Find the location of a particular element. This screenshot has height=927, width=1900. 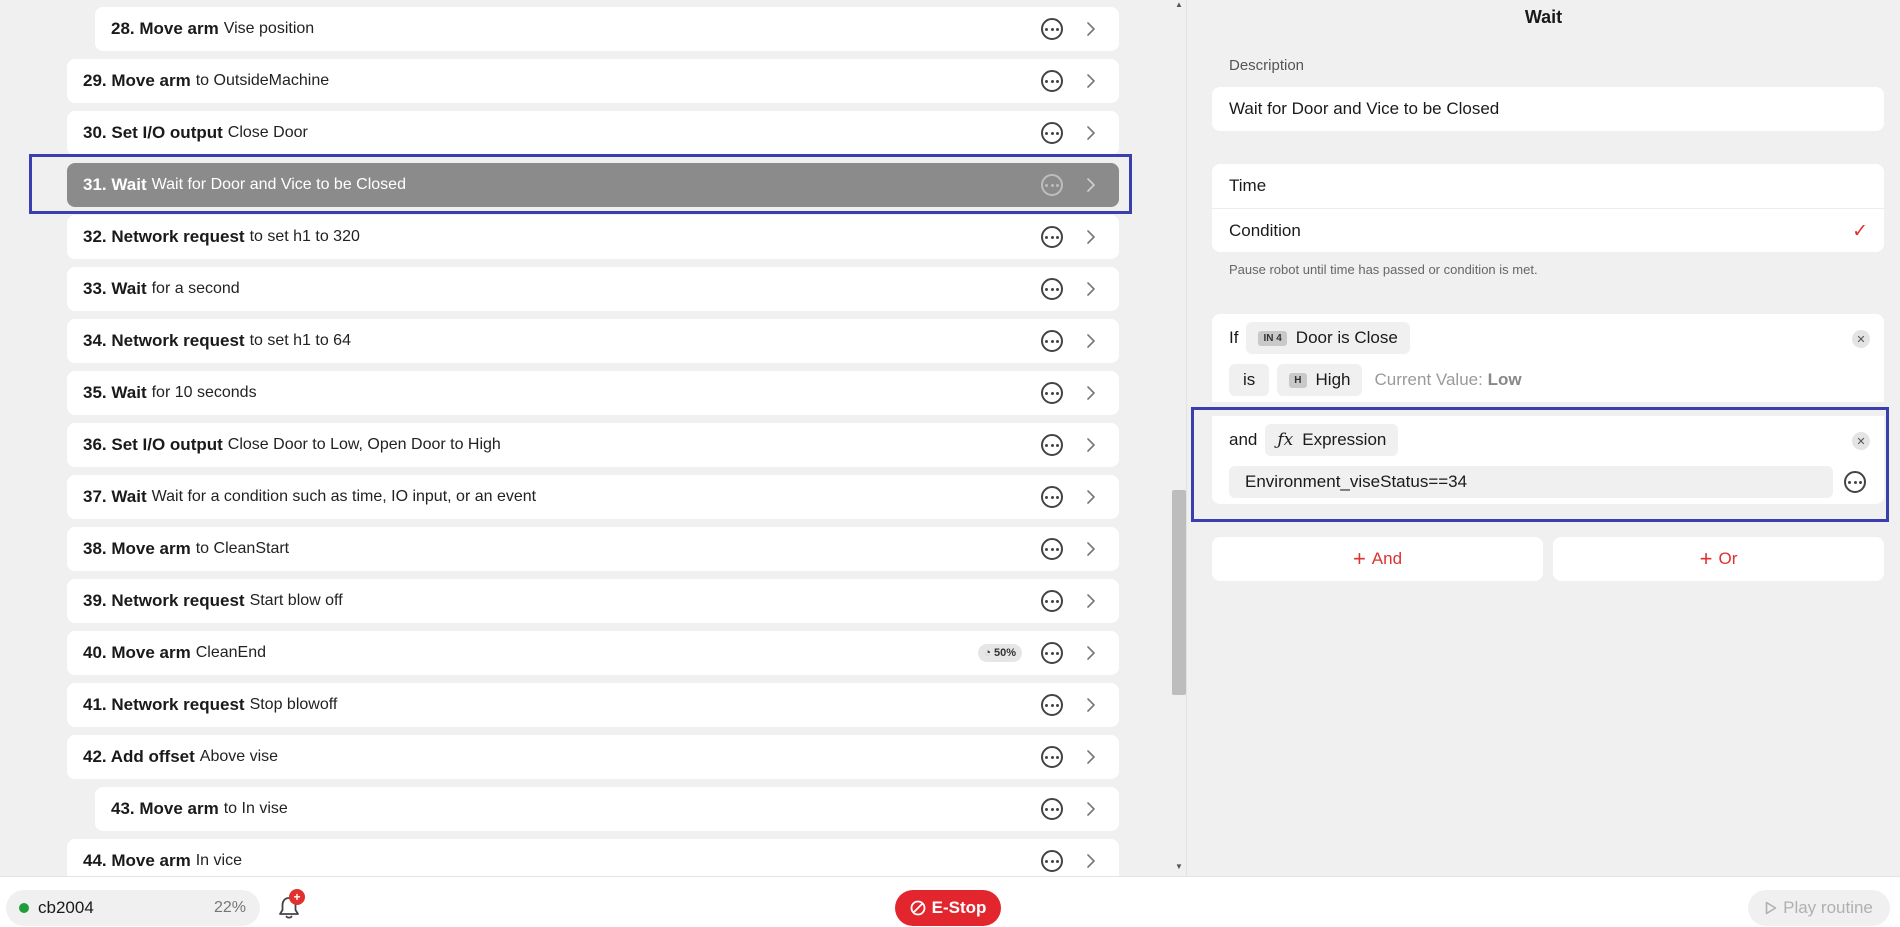

step-title: 38. Move arm is located at coordinates (137, 548).